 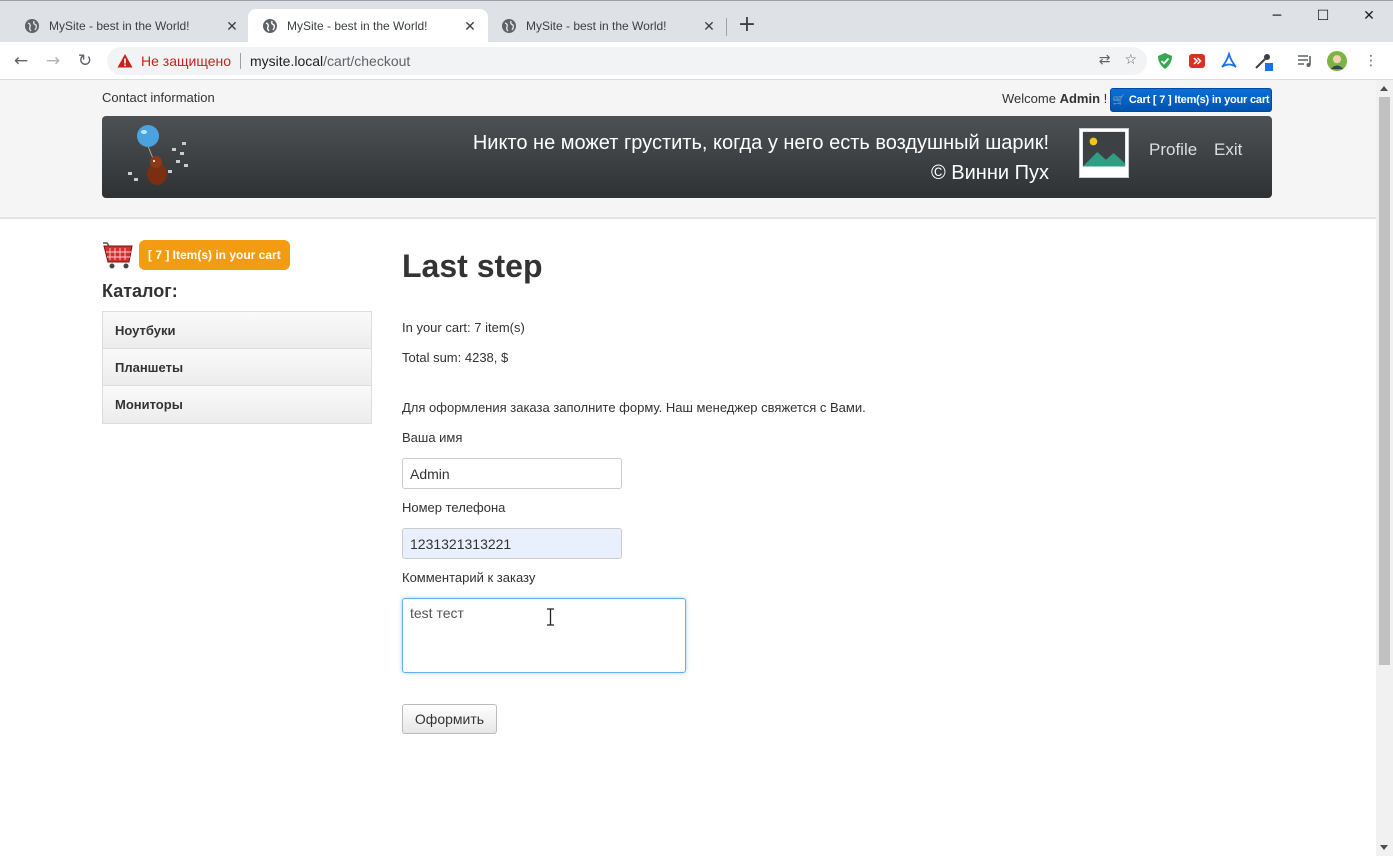 I want to click on browser-tab-3: MySite - best in the World! ✕, so click(x=607, y=26).